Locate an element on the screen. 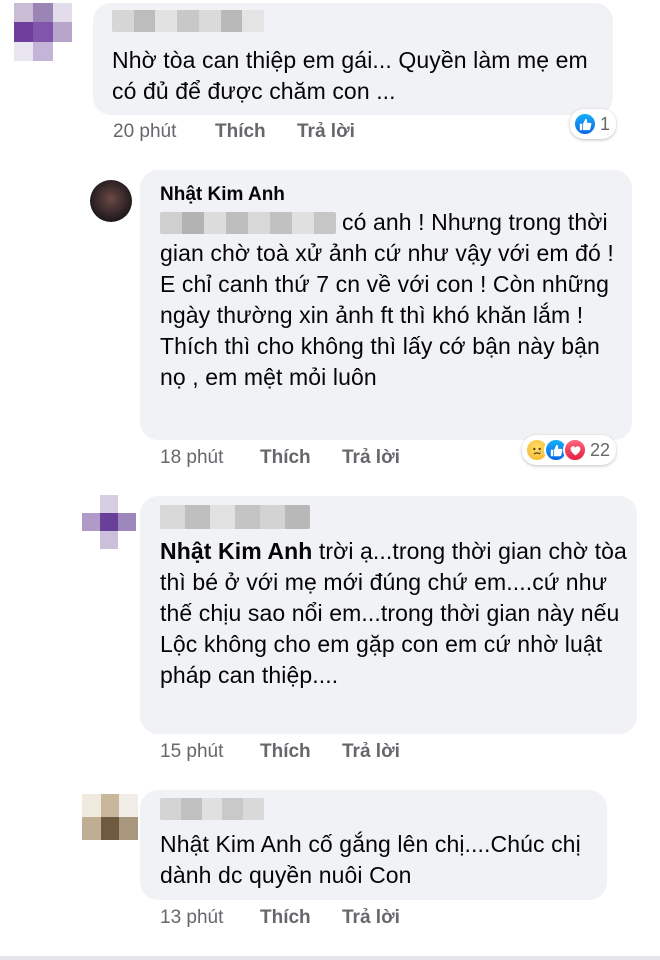 The image size is (660, 960). comment-actions-2: 18 phút Thích Trả lời is located at coordinates (280, 458).